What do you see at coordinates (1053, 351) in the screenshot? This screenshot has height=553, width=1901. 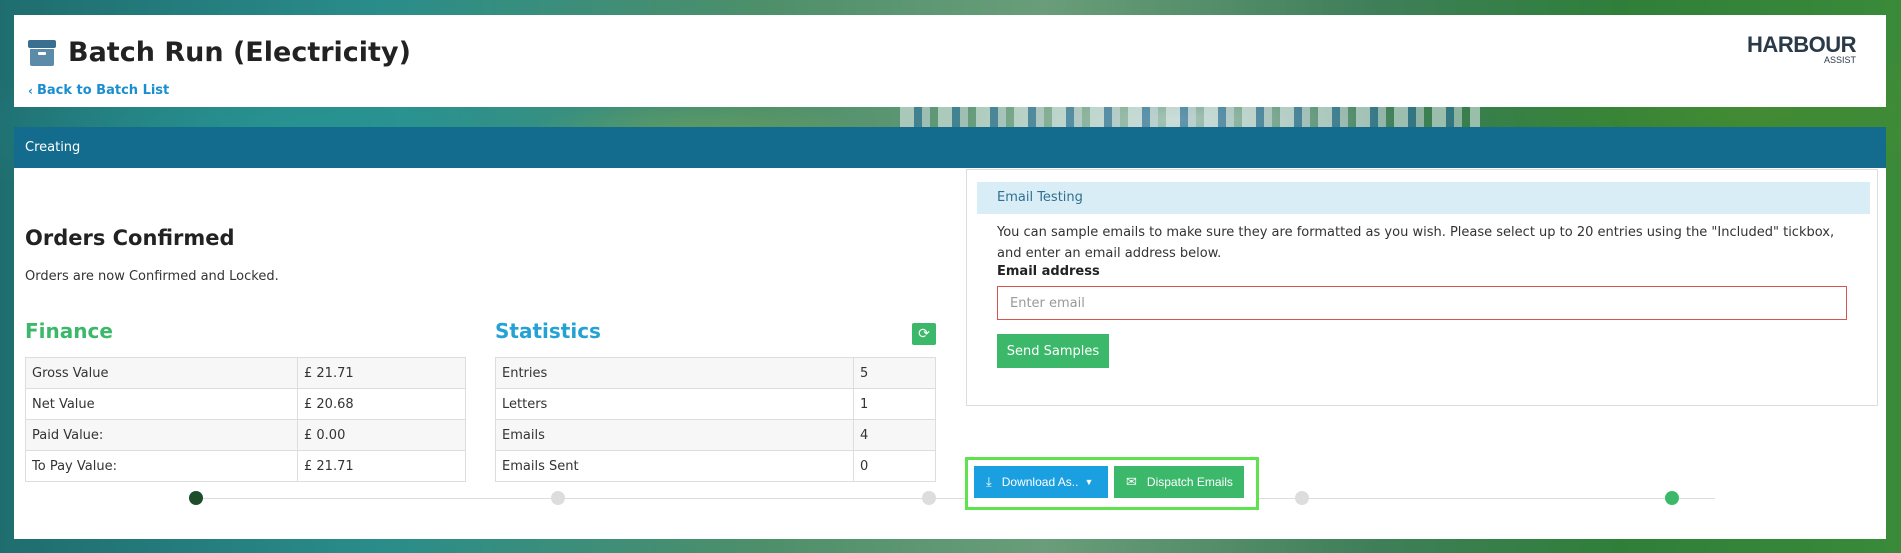 I see `send-samples-button: Send Samples` at bounding box center [1053, 351].